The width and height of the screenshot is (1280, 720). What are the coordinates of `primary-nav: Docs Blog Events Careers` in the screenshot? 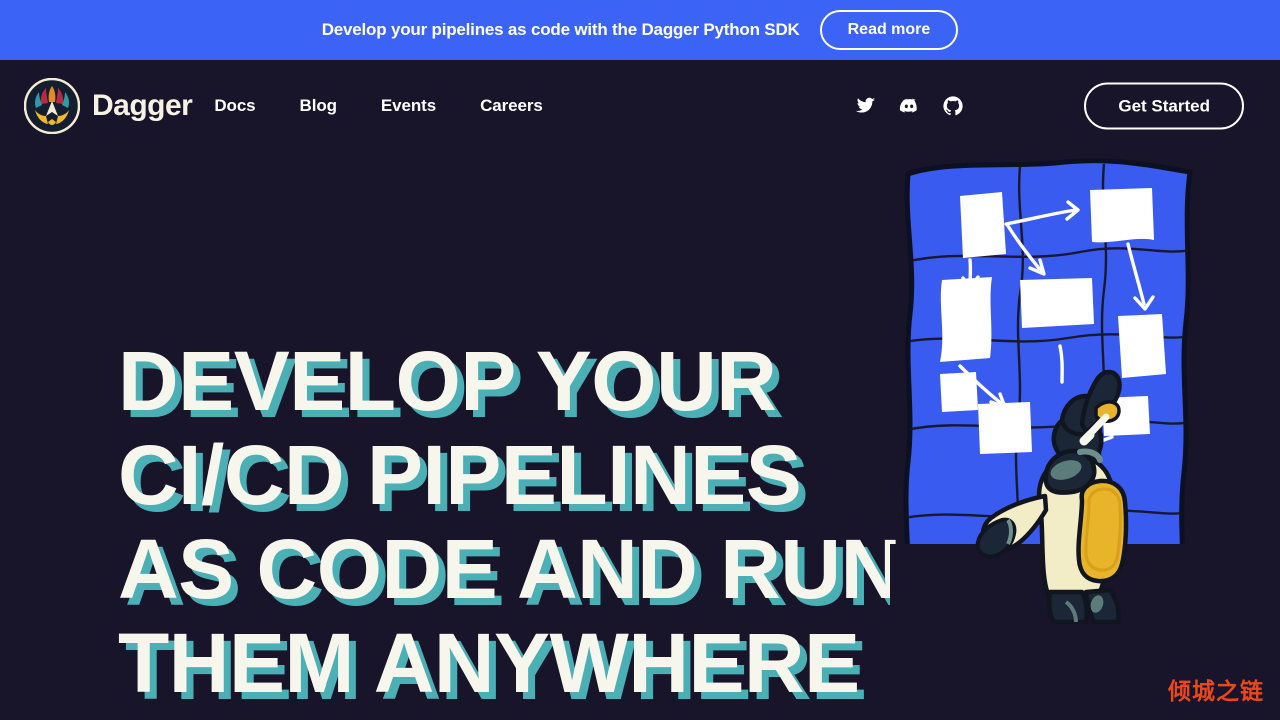 It's located at (378, 106).